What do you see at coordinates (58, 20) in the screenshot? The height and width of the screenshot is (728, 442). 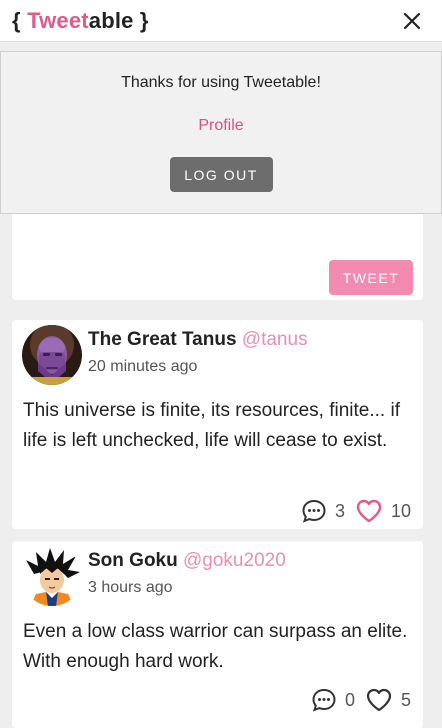 I see `logo-tweet: Tweet` at bounding box center [58, 20].